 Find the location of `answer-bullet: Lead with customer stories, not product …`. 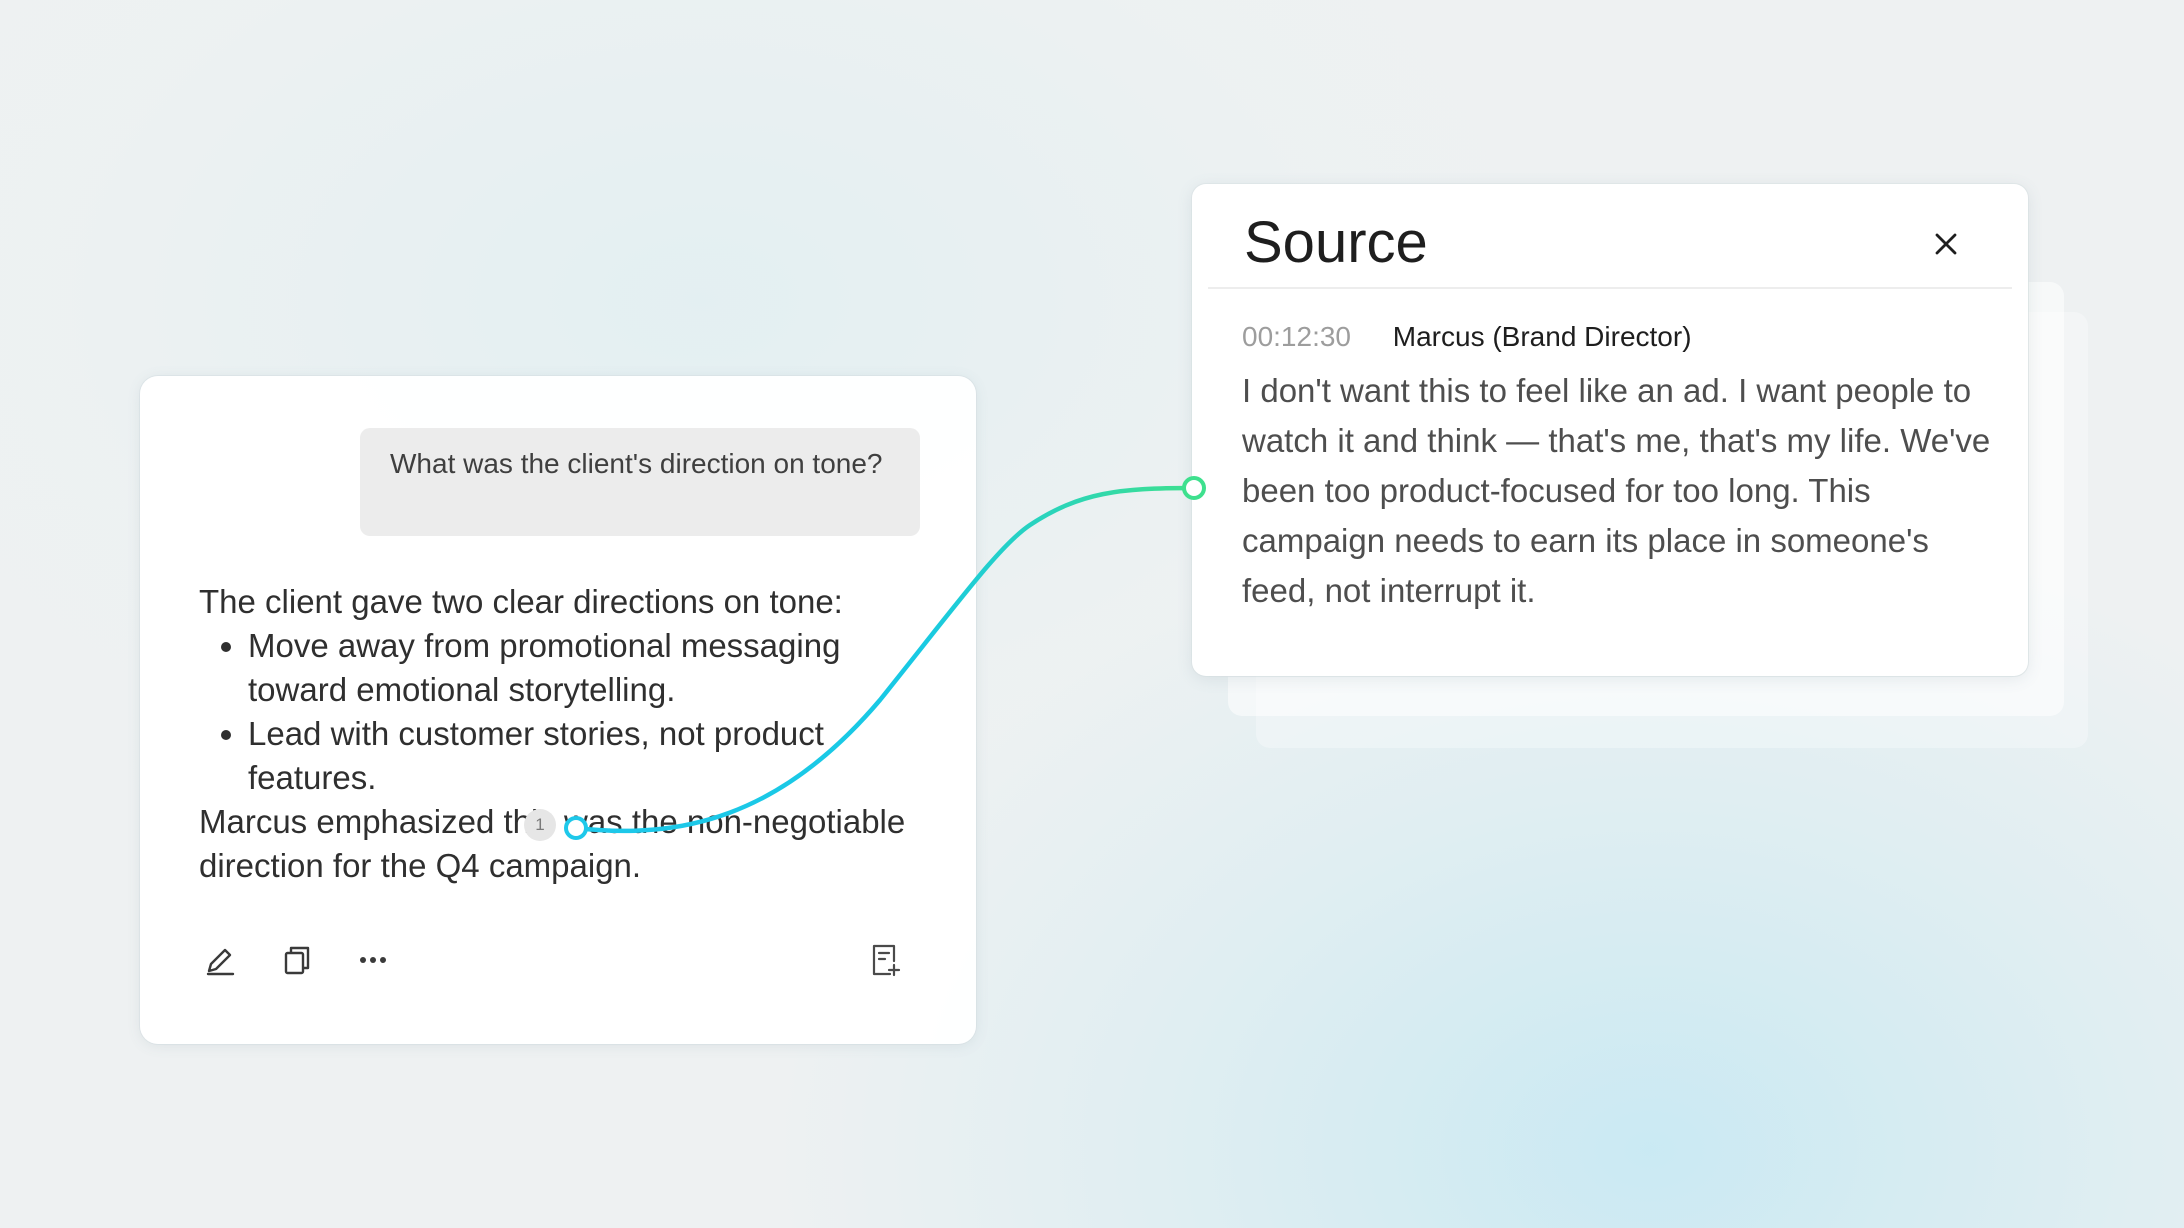

answer-bullet: Lead with customer stories, not product … is located at coordinates (583, 756).